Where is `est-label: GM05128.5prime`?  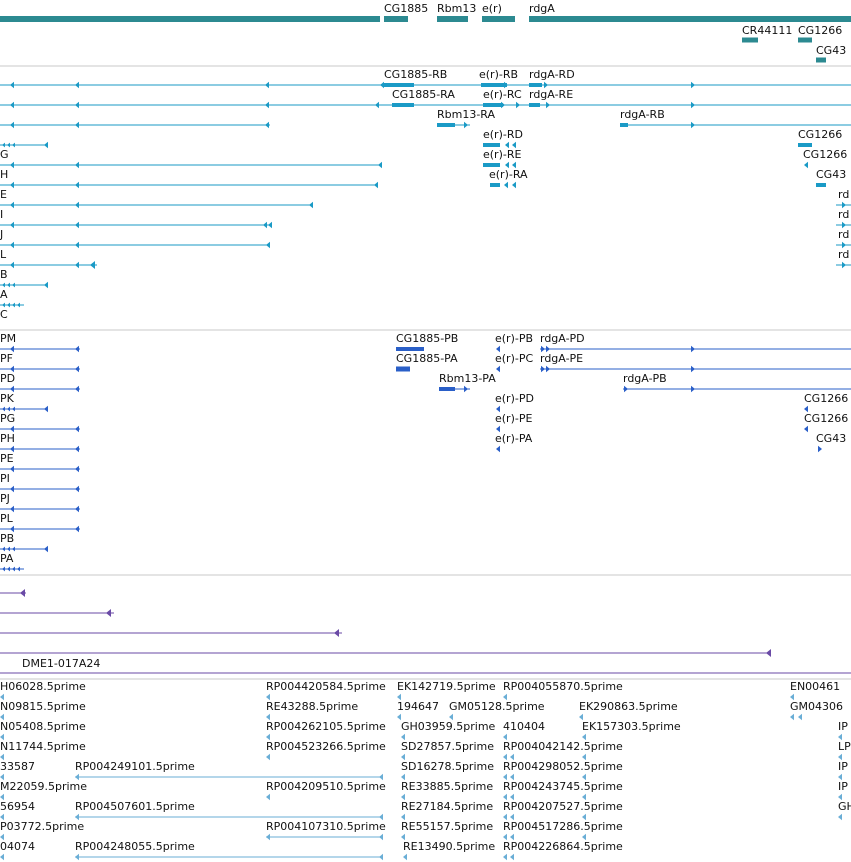
est-label: GM05128.5prime is located at coordinates (497, 706).